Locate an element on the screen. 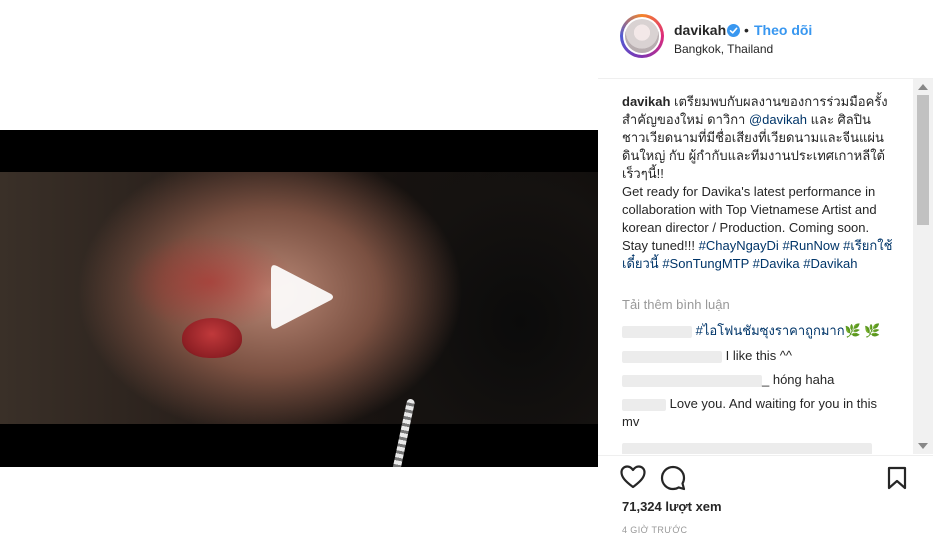  hashtag: #SonTungMTP is located at coordinates (705, 263).